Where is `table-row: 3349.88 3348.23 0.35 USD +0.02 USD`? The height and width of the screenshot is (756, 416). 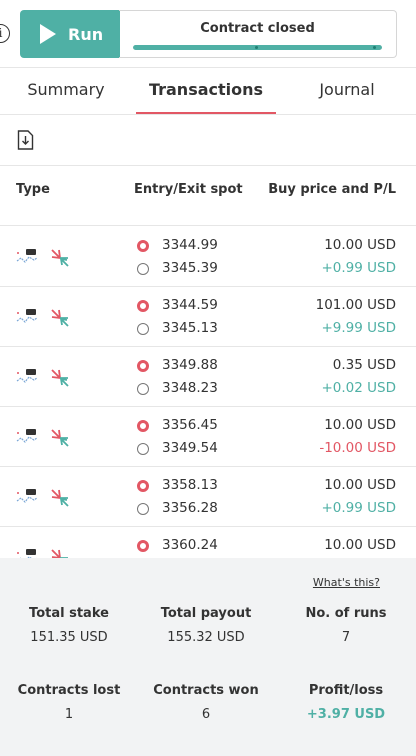 table-row: 3349.88 3348.23 0.35 USD +0.02 USD is located at coordinates (208, 377).